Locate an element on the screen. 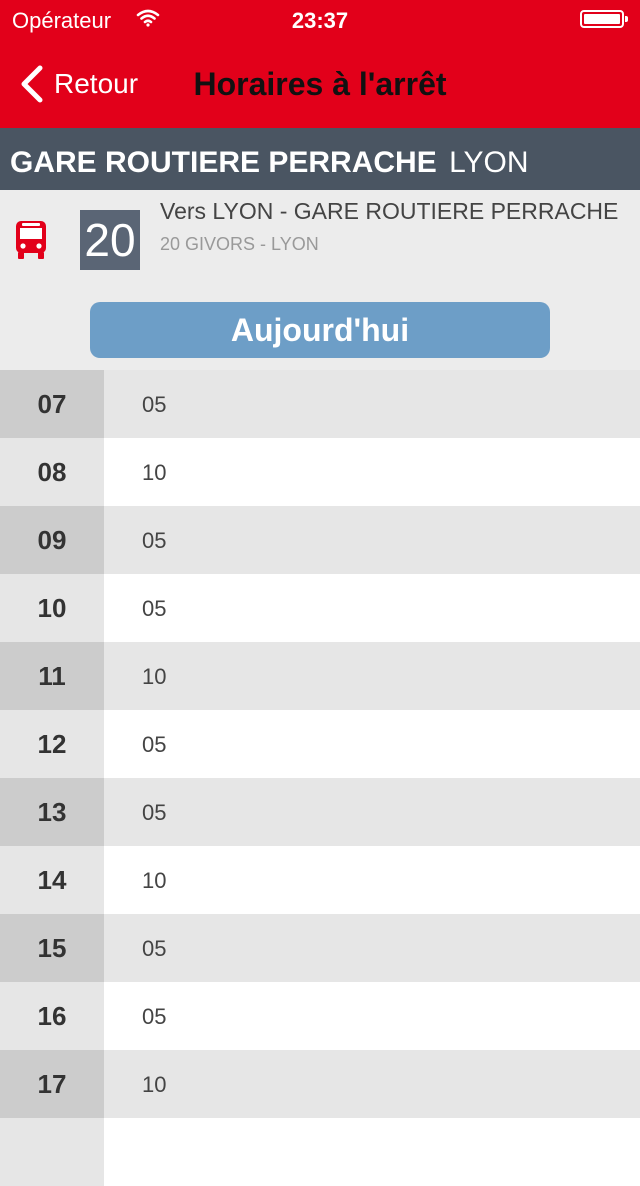  schedule-row: 07 05 is located at coordinates (320, 404).